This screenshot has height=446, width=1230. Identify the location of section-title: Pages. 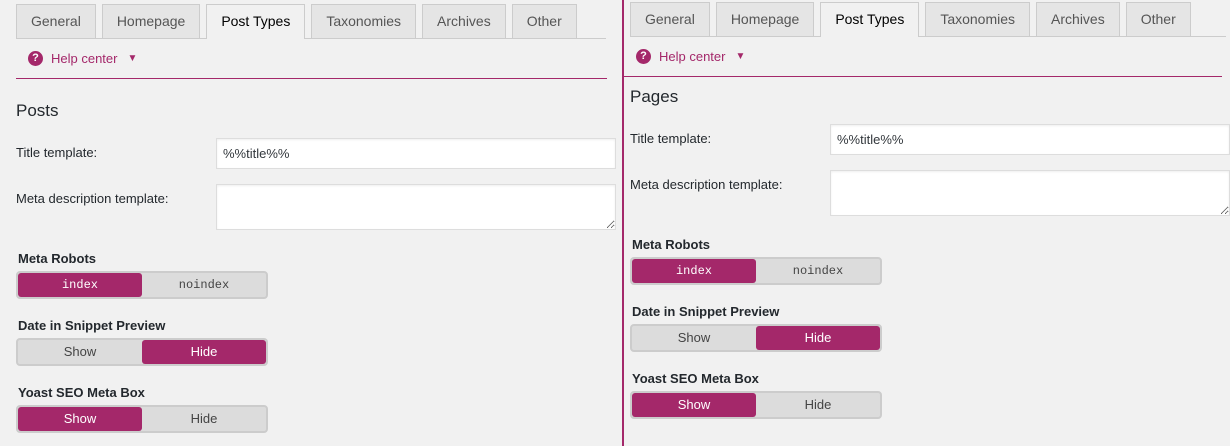
(654, 96).